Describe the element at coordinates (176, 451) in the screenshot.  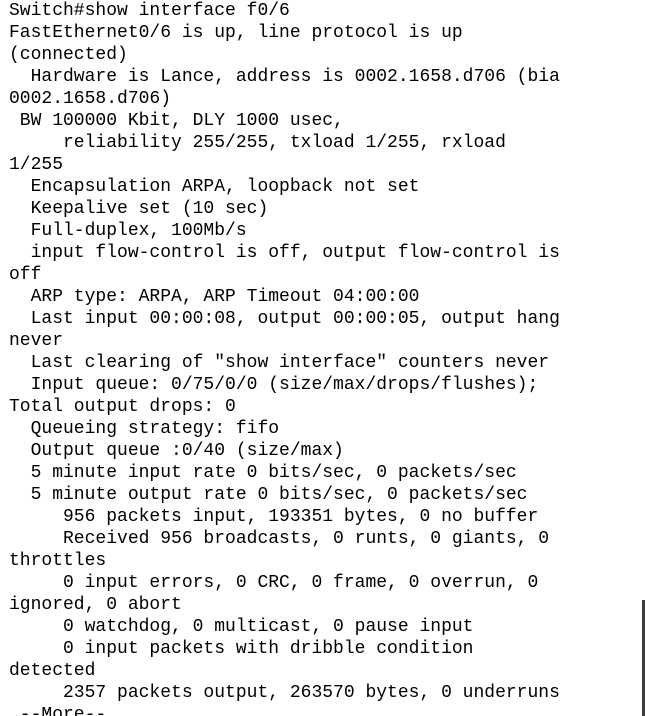
I see `terminal-line: Output queue :0/40 (size/max)` at that location.